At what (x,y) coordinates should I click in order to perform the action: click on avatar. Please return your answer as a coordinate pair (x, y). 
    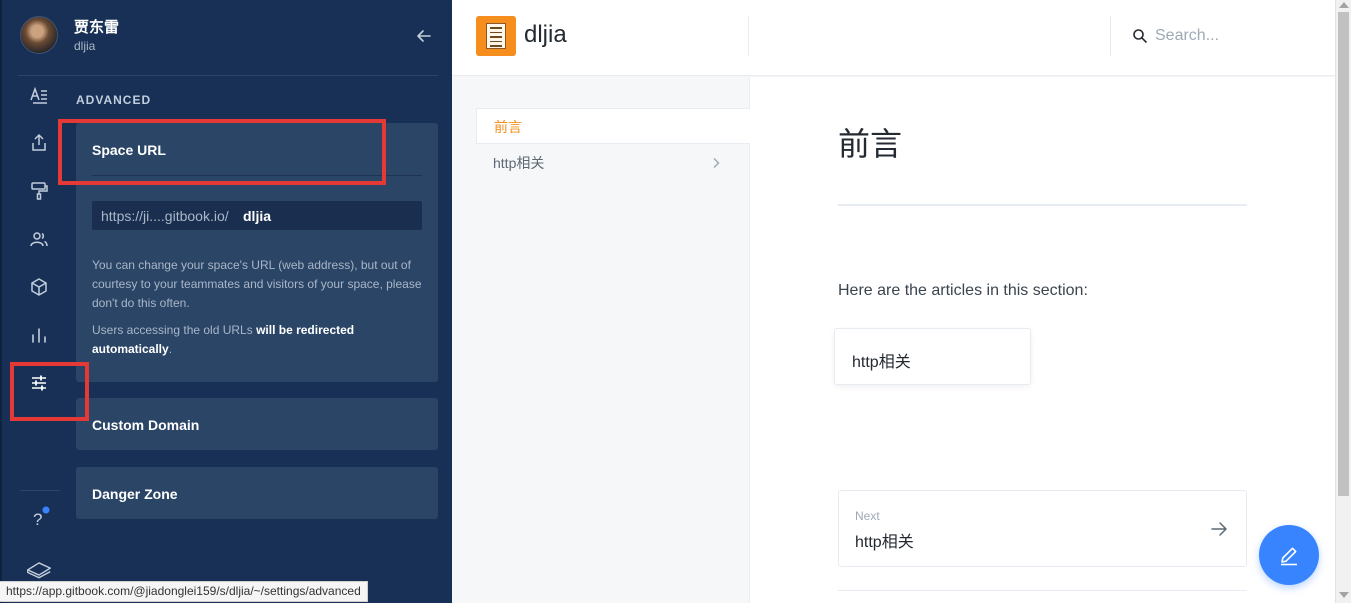
    Looking at the image, I should click on (39, 35).